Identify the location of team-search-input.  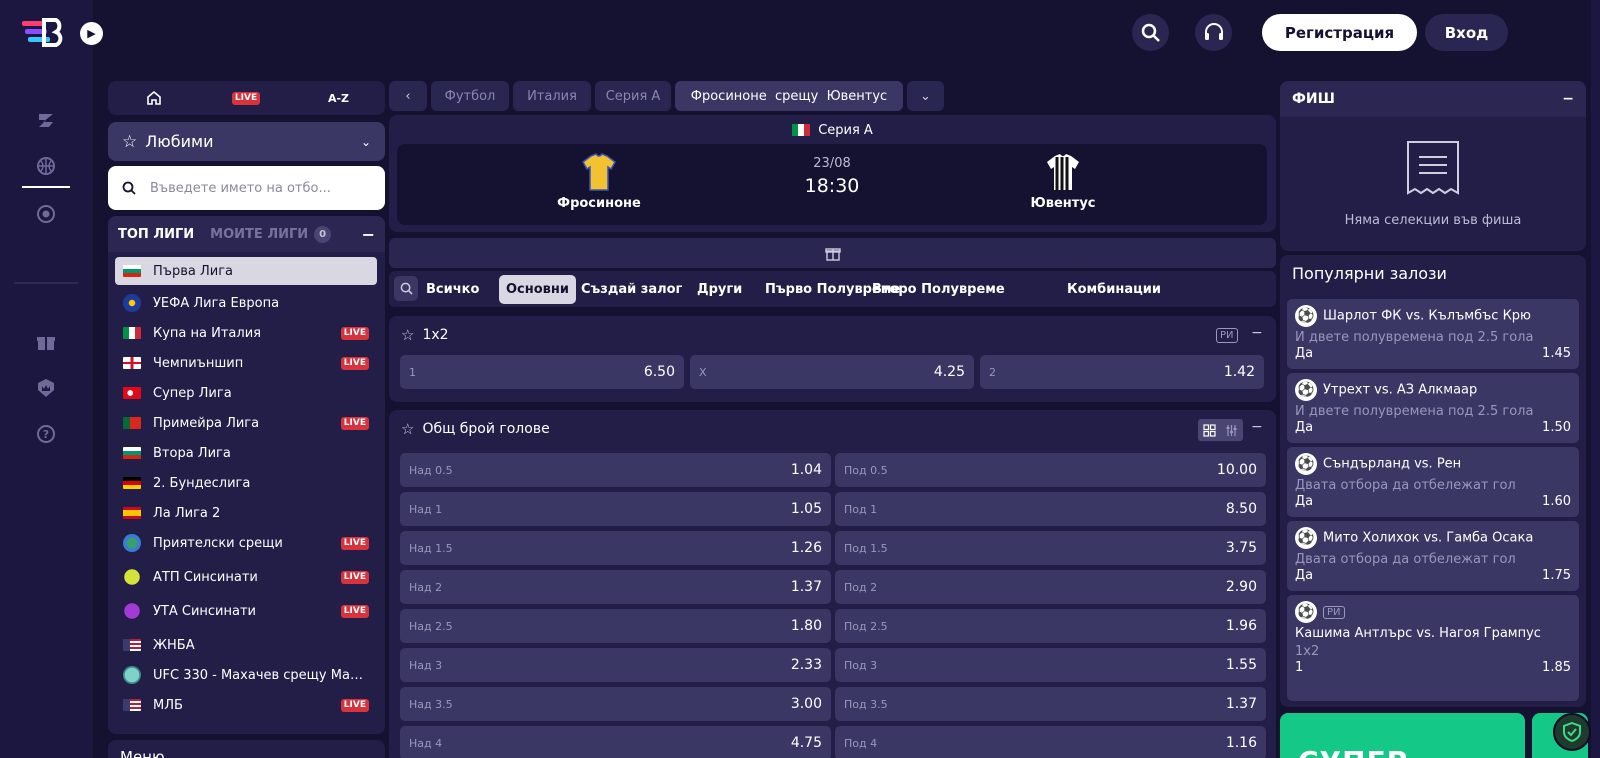
(255, 188).